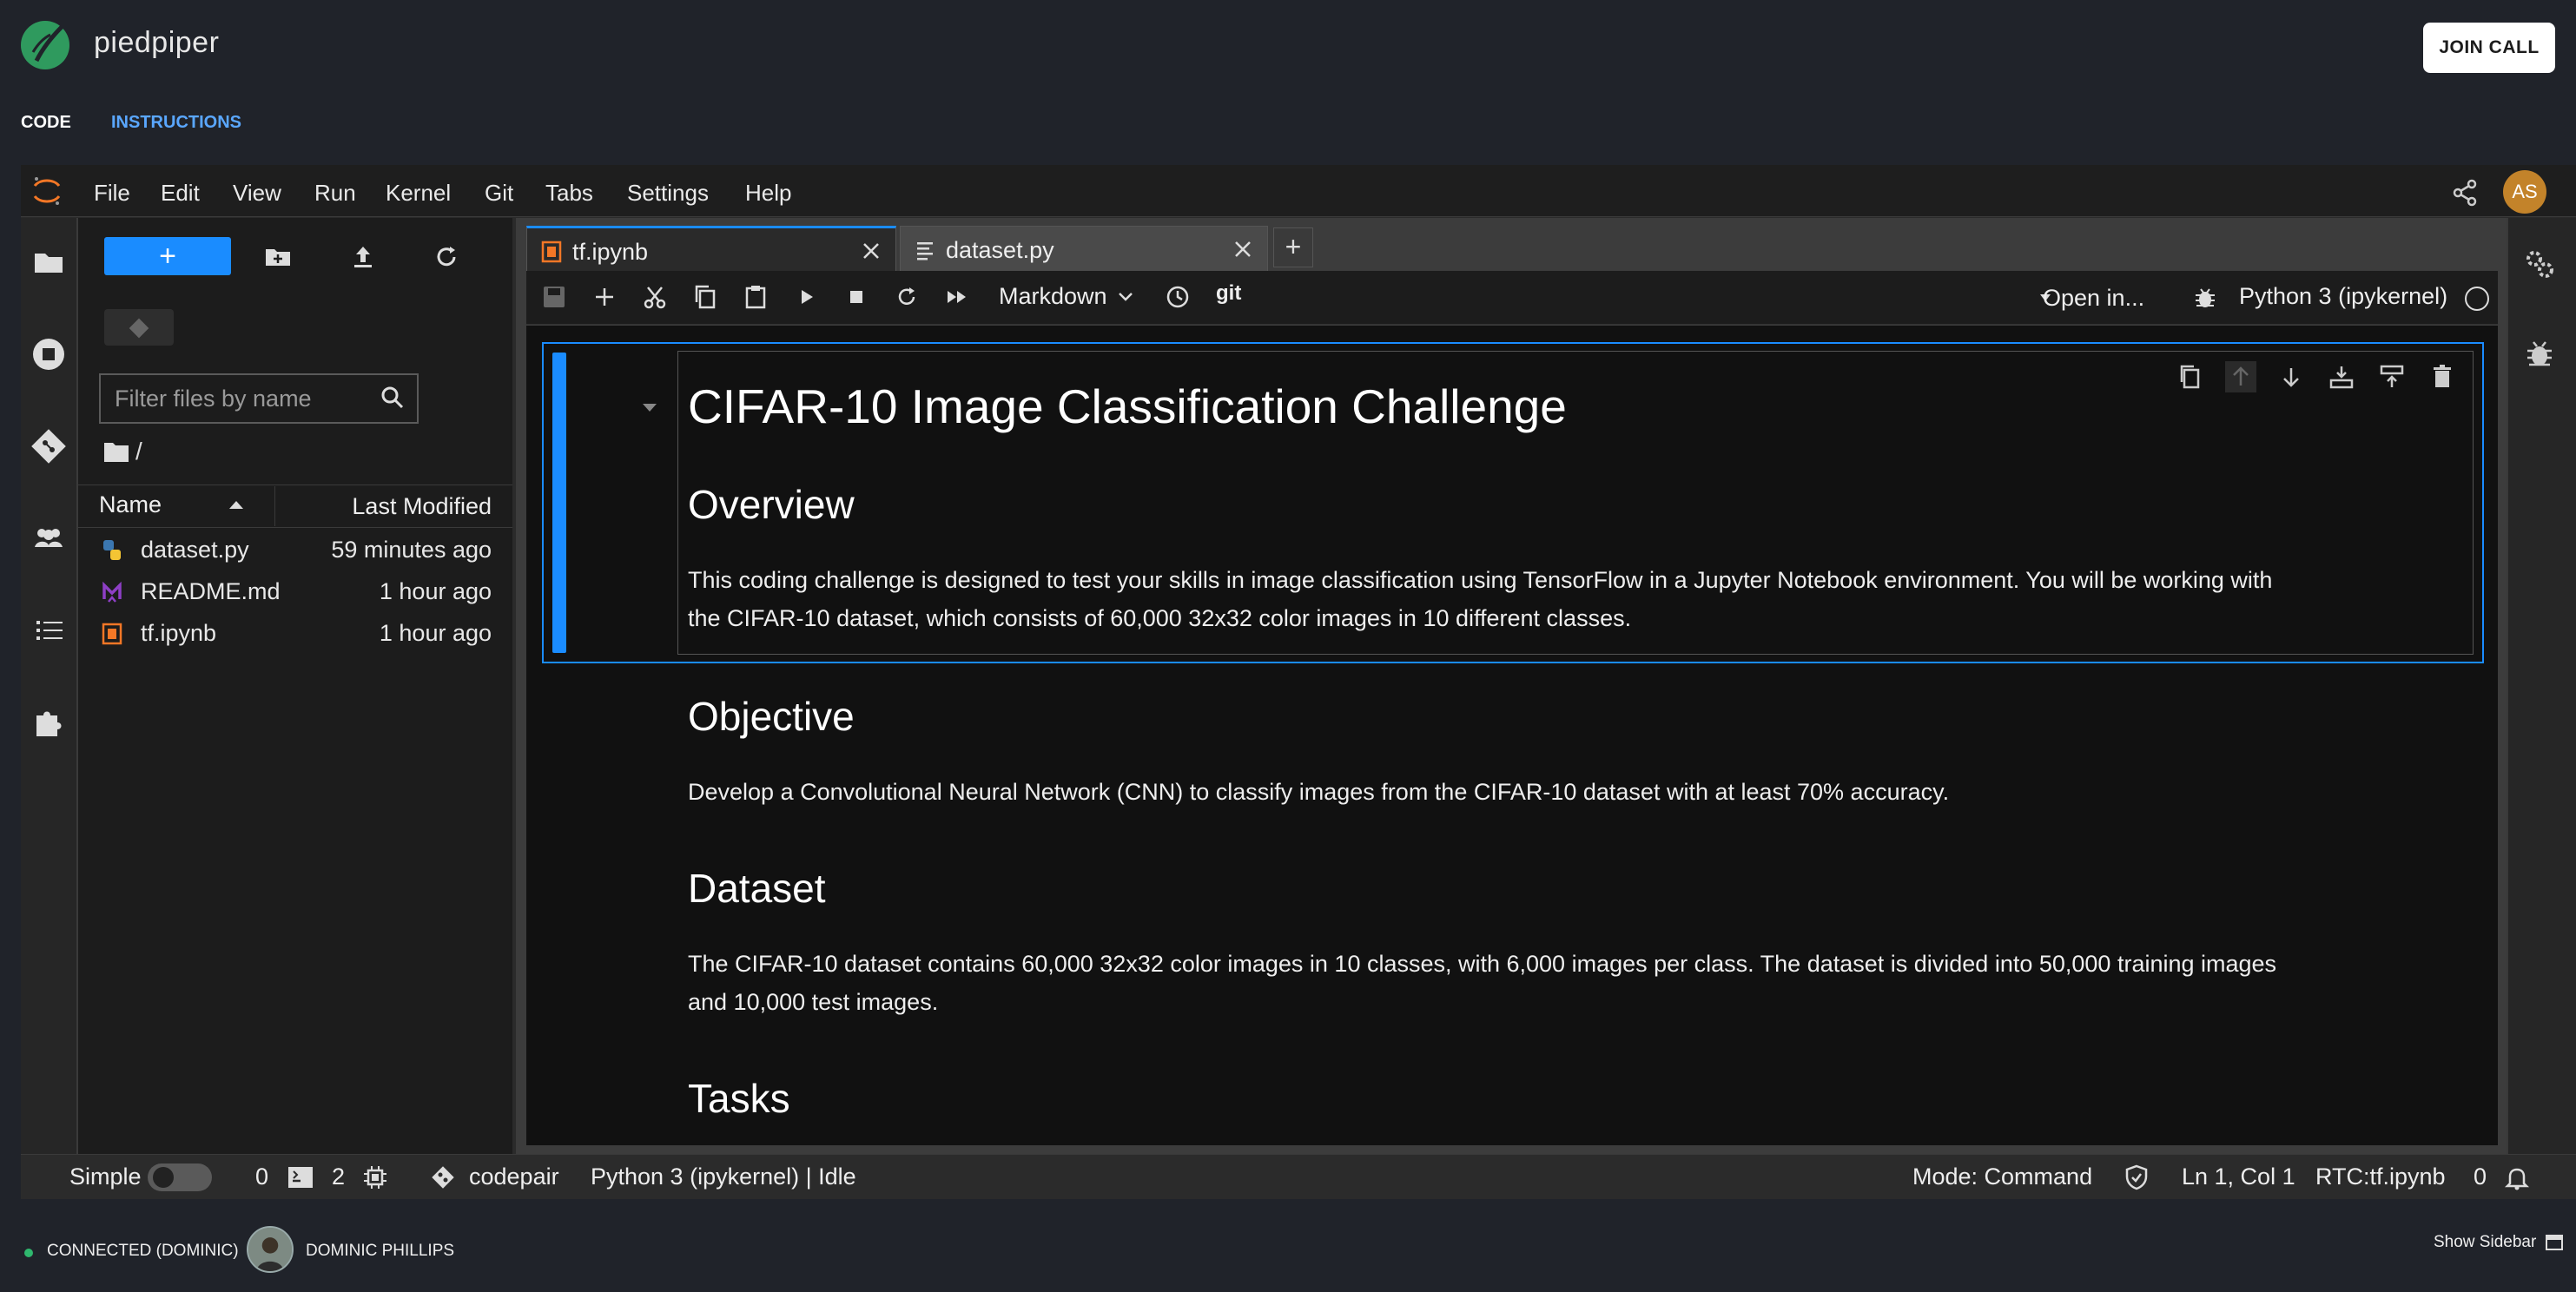 This screenshot has width=2576, height=1292. I want to click on tab-tf-ipynb: tf.ipynb, so click(711, 248).